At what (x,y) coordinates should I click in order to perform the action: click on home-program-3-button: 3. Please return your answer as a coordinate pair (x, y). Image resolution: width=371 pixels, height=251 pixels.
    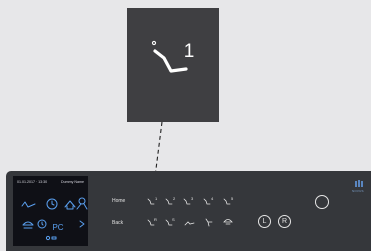
    Looking at the image, I should click on (188, 201).